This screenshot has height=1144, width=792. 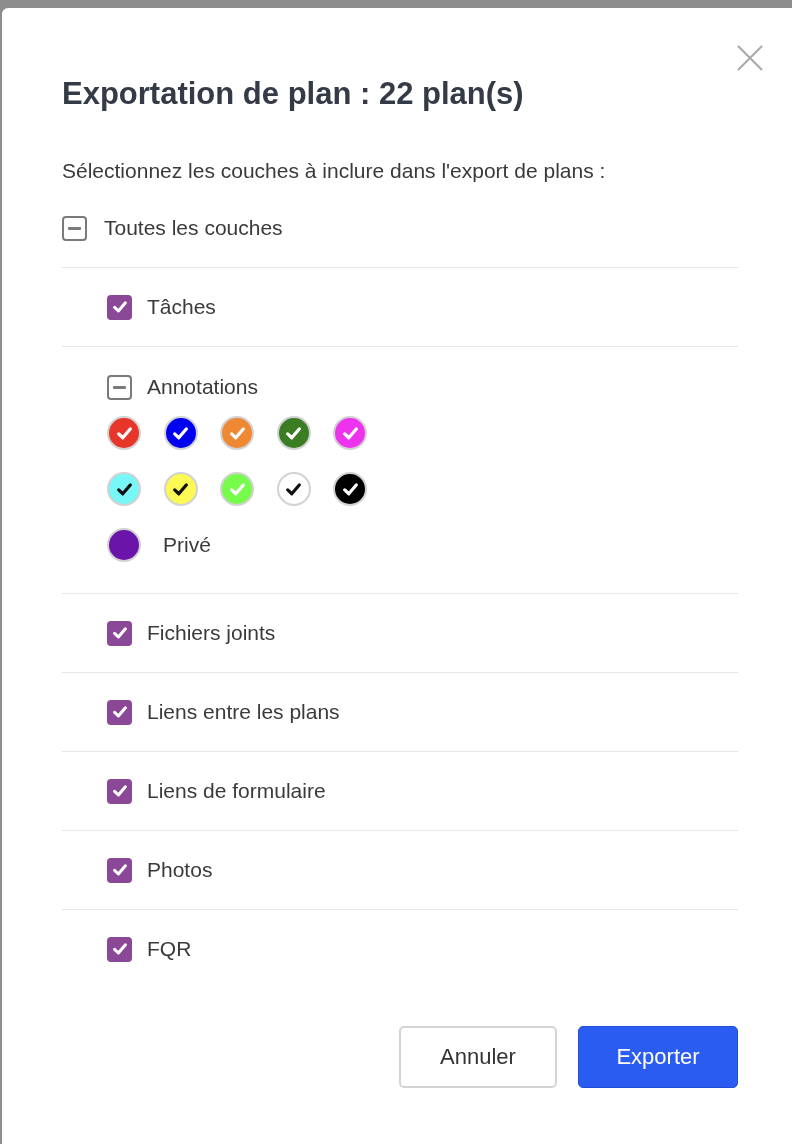 I want to click on instruction-text: Sélectionnez les couches à inclure dans l'export de plans :, so click(x=334, y=171).